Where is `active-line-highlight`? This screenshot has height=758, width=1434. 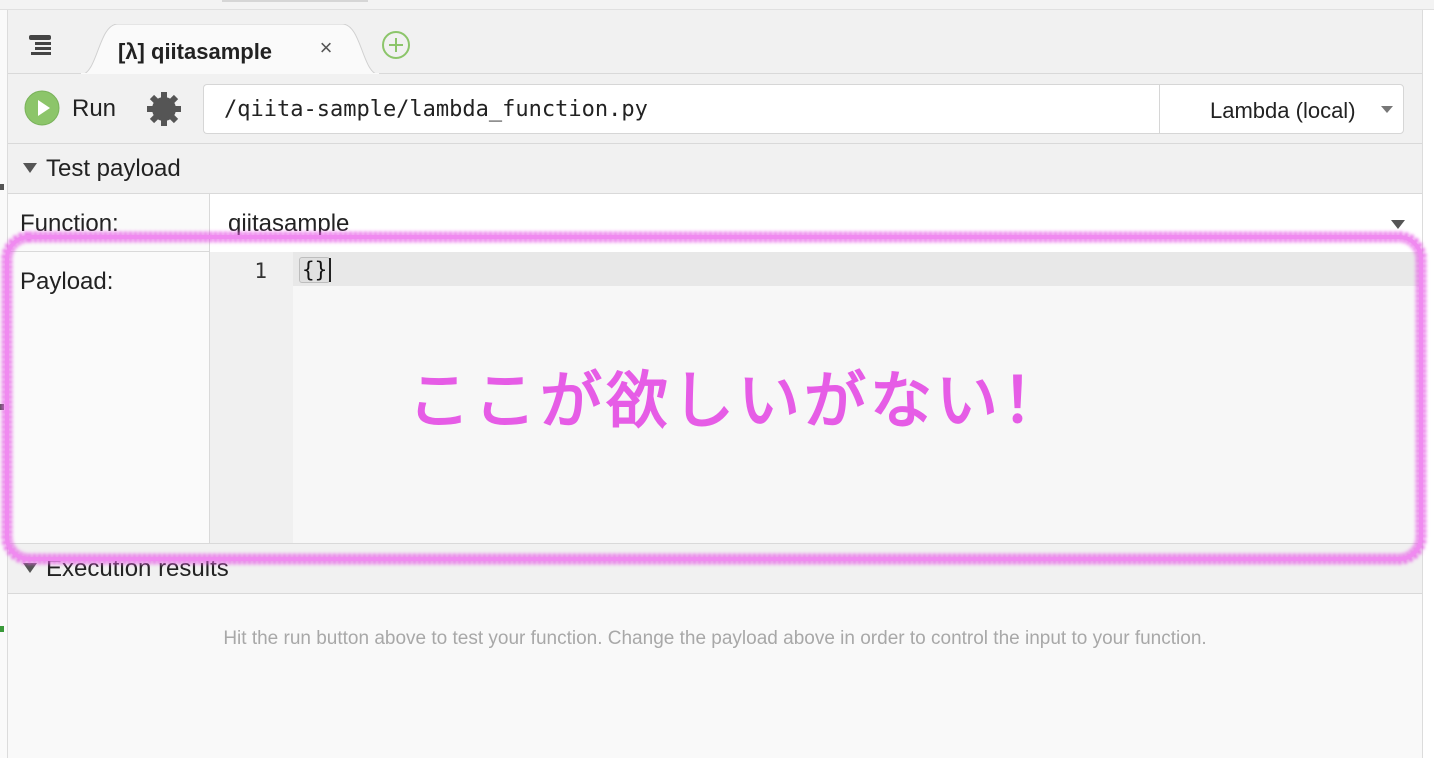 active-line-highlight is located at coordinates (857, 269).